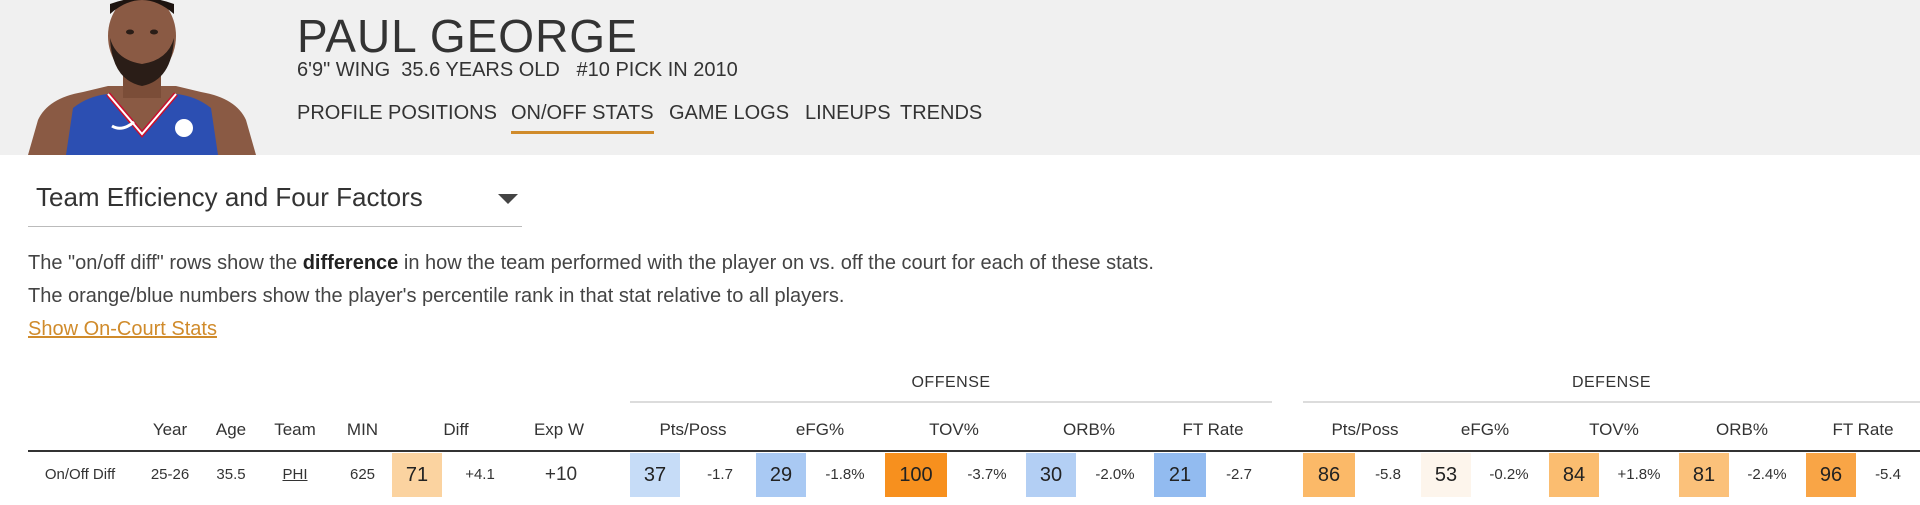 The height and width of the screenshot is (505, 1920). I want to click on description-emphasis: difference, so click(350, 263).